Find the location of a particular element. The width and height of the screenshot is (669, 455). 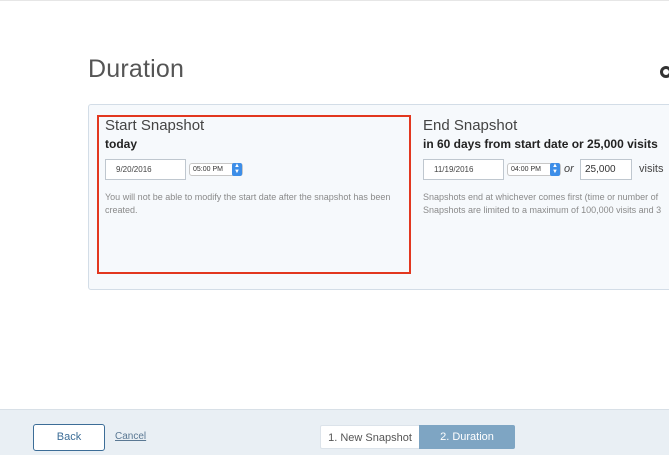

visits-input: 25,000 is located at coordinates (606, 169).